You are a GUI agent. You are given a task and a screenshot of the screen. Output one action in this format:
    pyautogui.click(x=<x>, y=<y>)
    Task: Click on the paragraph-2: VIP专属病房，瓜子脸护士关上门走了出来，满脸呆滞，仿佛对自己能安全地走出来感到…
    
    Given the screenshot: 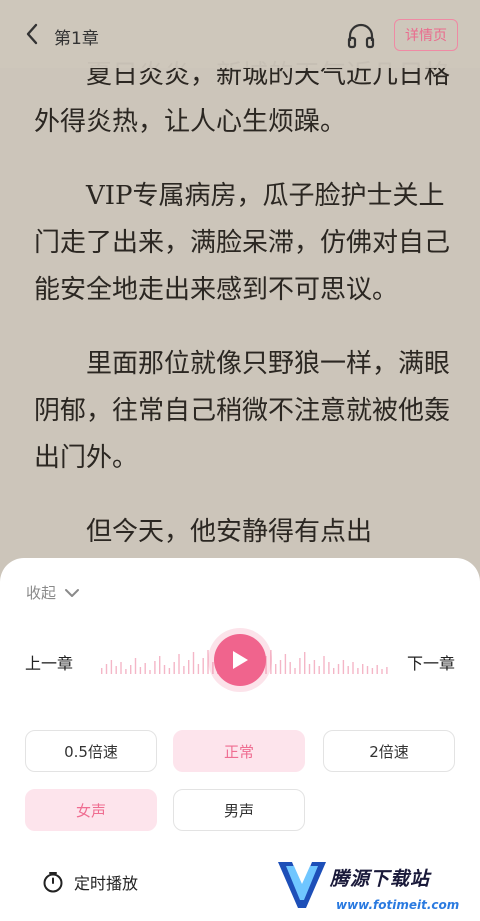 What is the action you would take?
    pyautogui.click(x=242, y=243)
    